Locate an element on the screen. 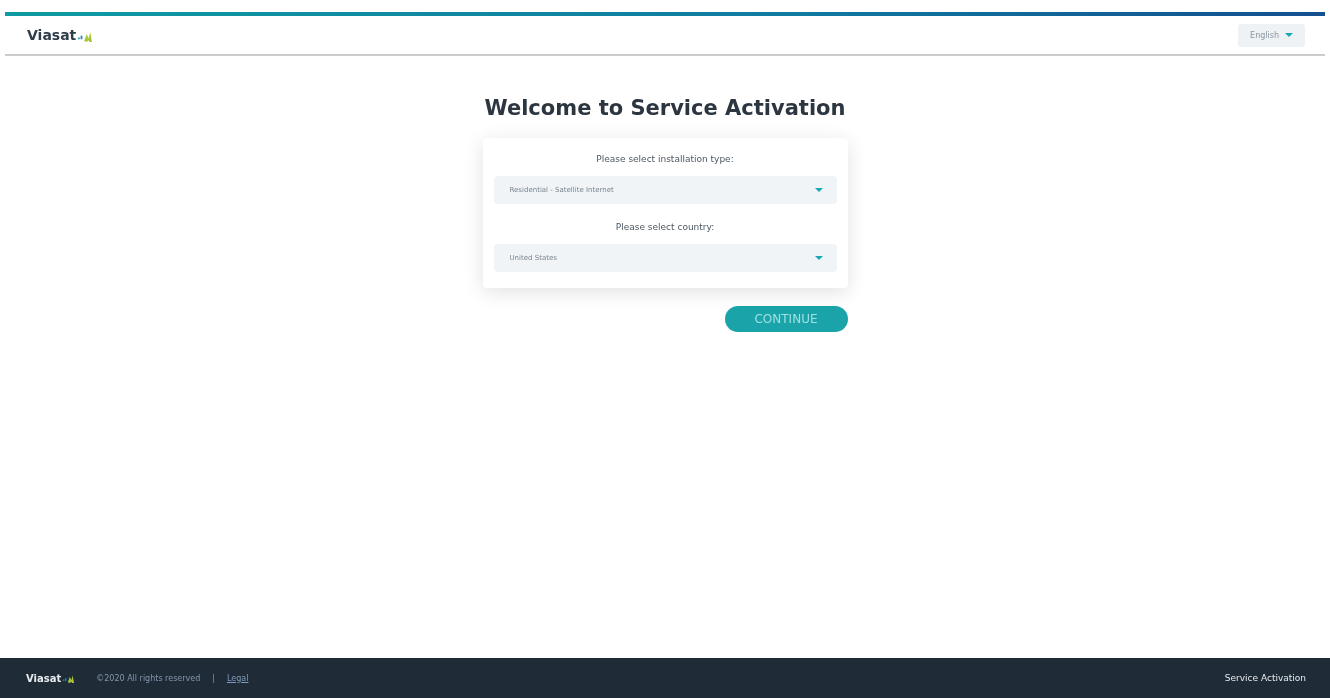  app-name: Service Activation is located at coordinates (1265, 678).